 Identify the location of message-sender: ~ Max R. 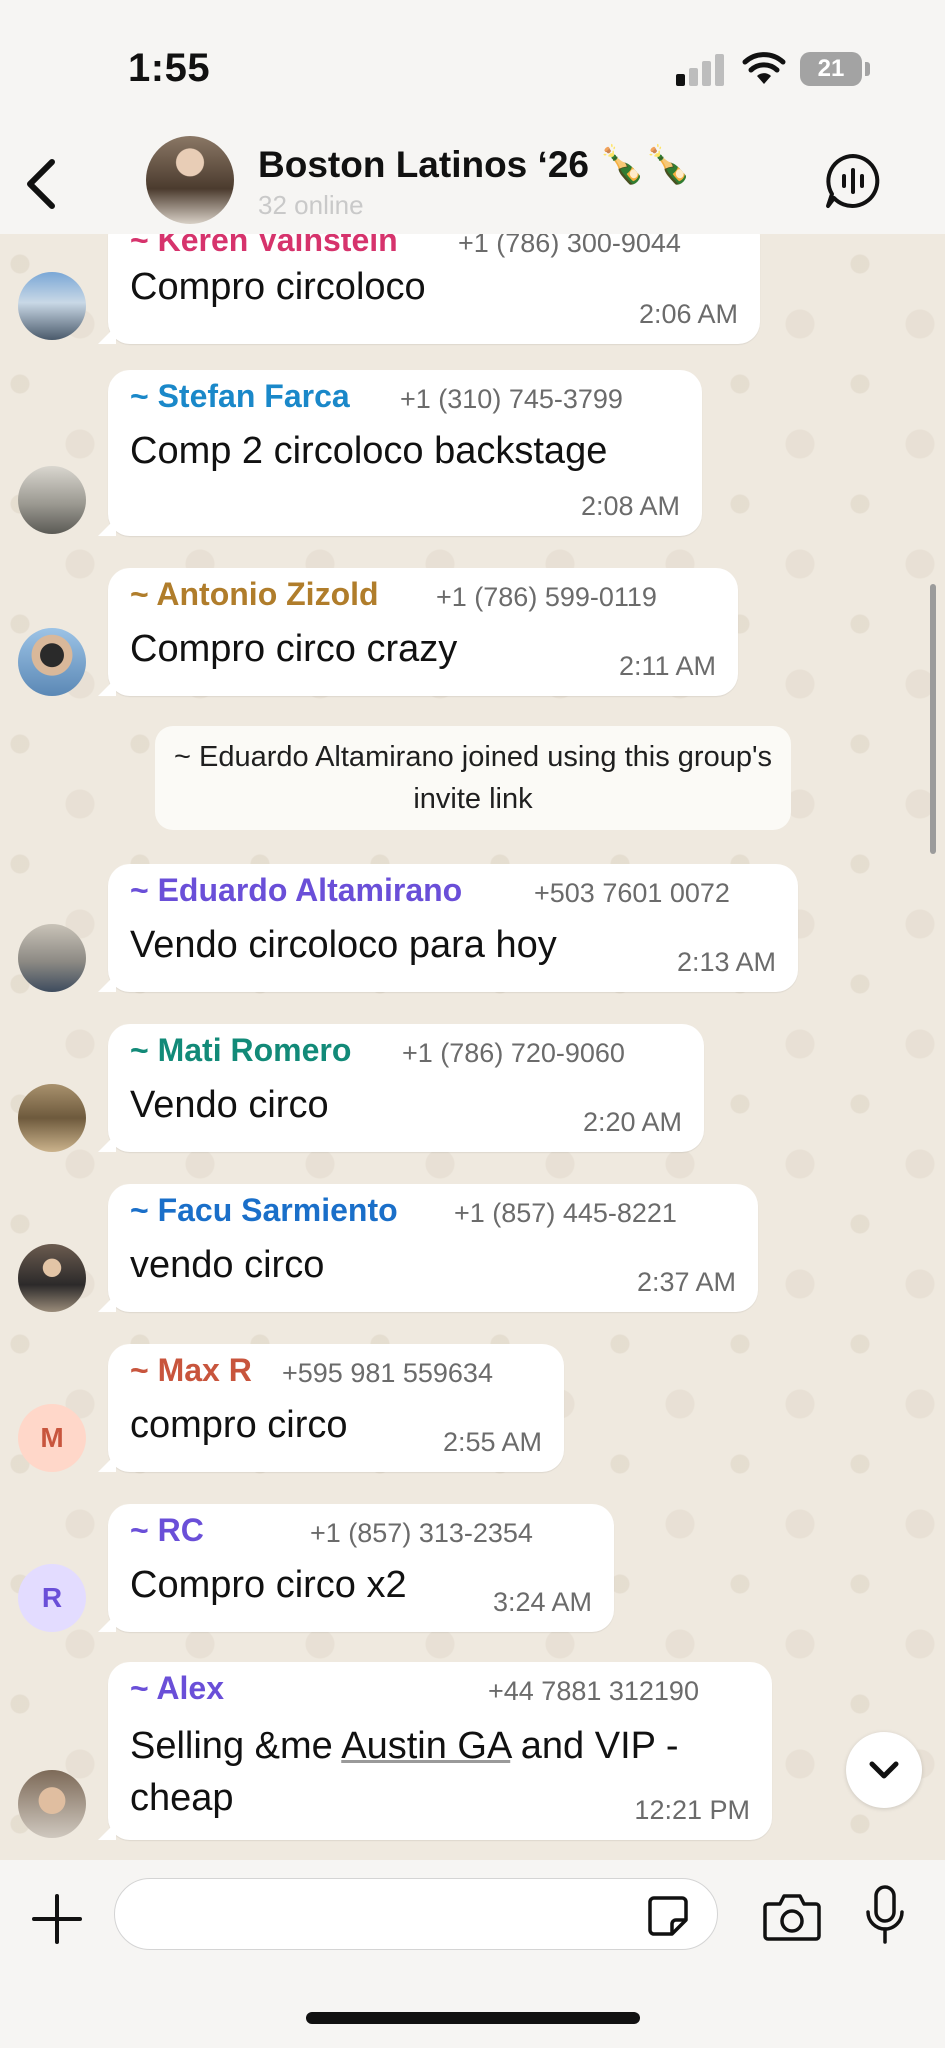
(191, 1370).